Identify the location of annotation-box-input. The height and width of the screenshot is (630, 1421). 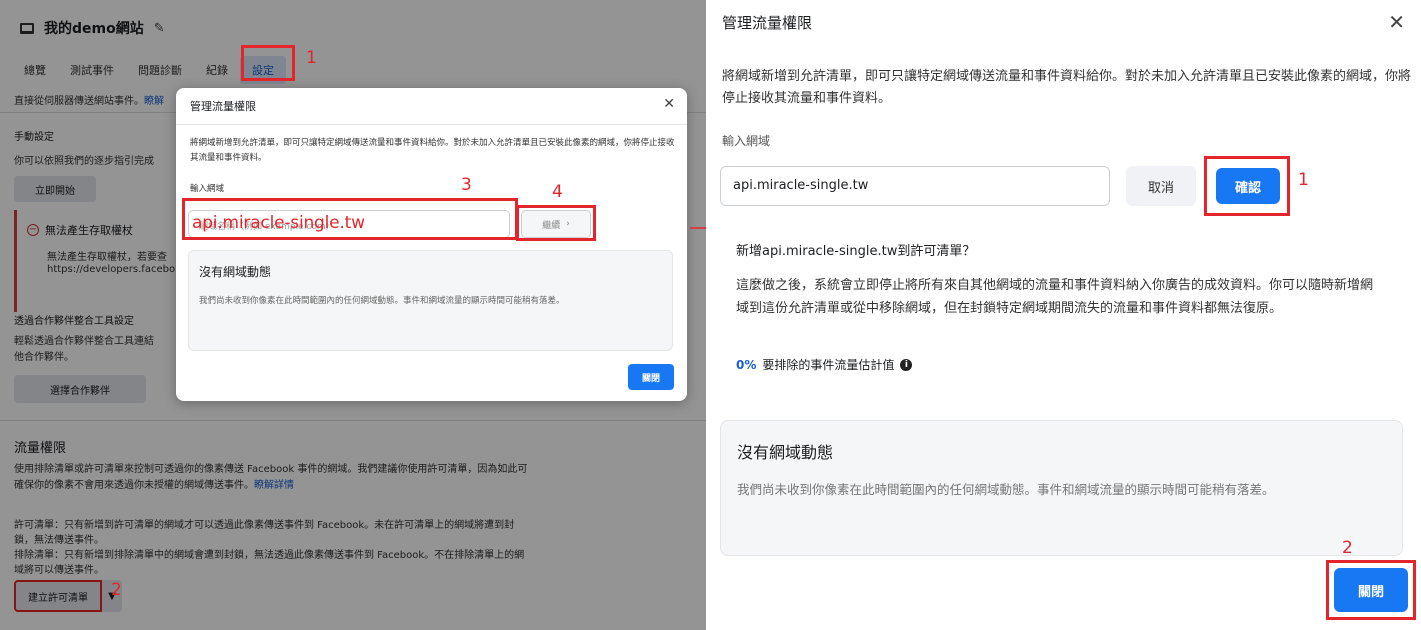
(350, 219).